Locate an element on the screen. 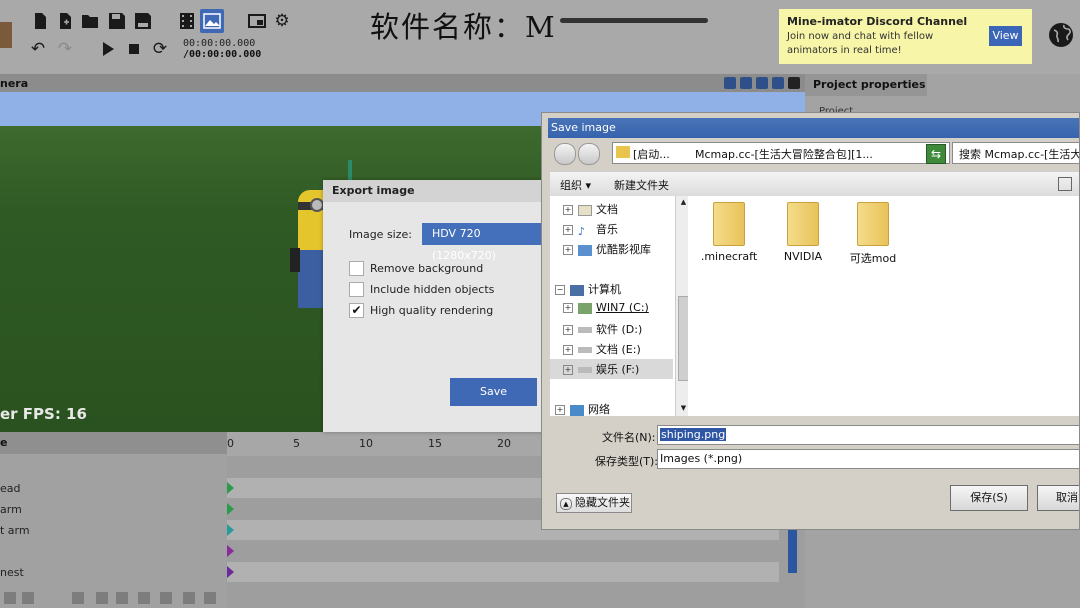  cut-icon is located at coordinates (144, 598).